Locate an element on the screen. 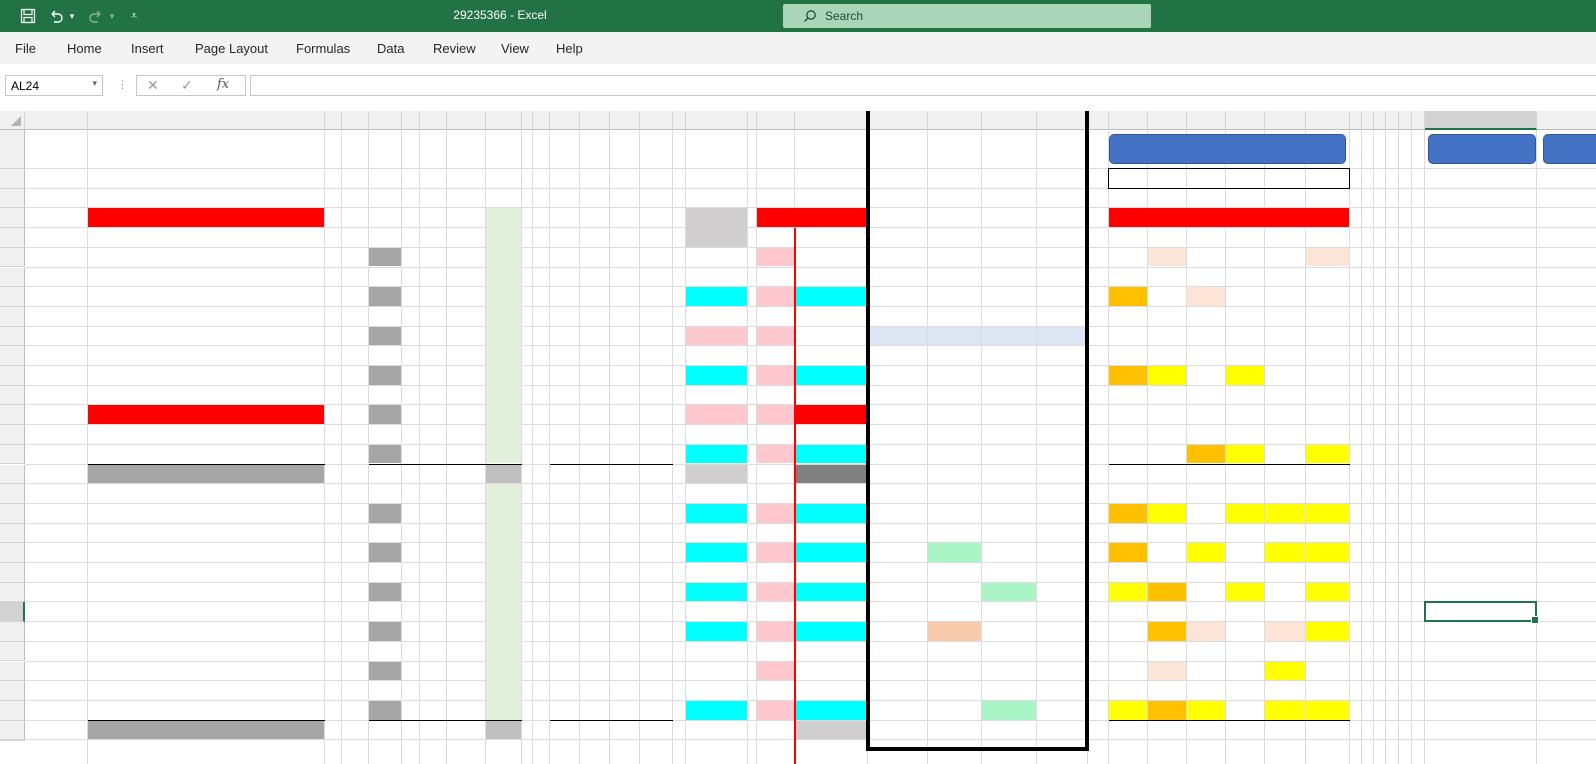 This screenshot has width=1596, height=764. column-header-c is located at coordinates (333, 120).